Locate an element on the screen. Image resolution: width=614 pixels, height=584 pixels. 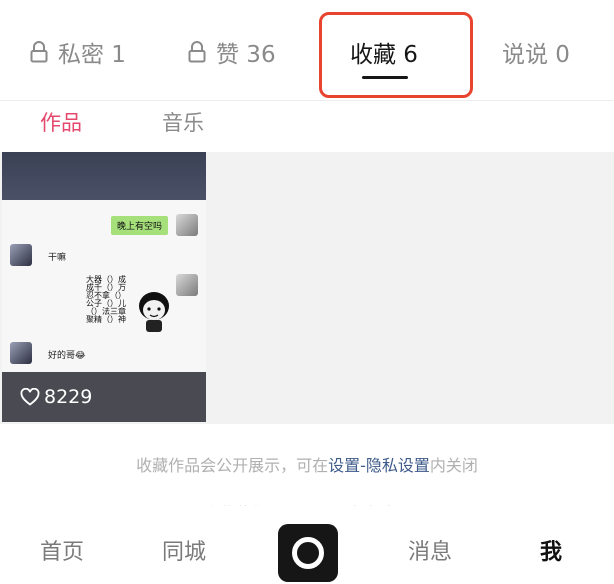
heart-icon is located at coordinates (30, 397).